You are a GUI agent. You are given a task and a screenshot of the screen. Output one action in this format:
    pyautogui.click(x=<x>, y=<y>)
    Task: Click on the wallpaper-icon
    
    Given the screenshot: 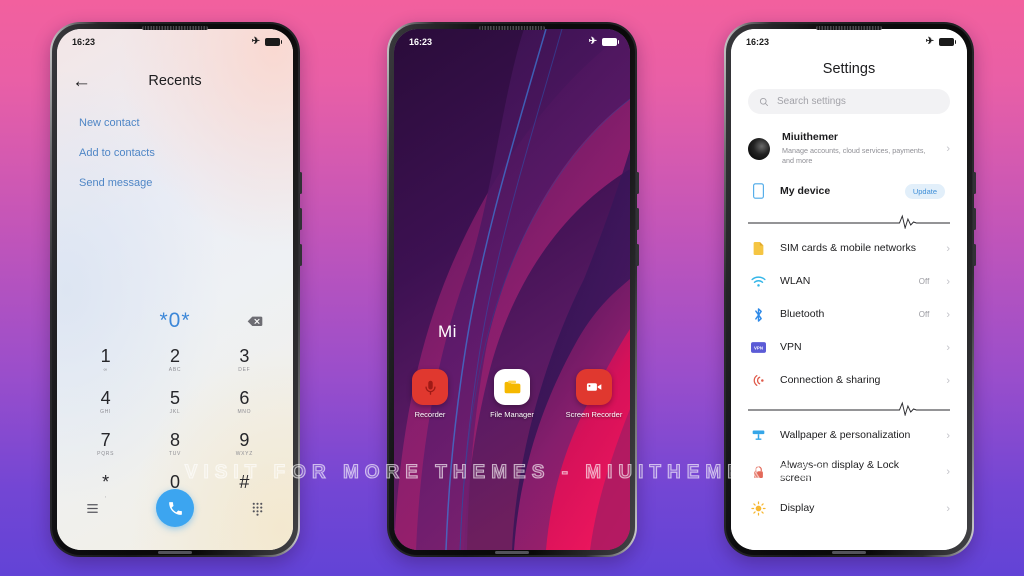 What is the action you would take?
    pyautogui.click(x=758, y=435)
    